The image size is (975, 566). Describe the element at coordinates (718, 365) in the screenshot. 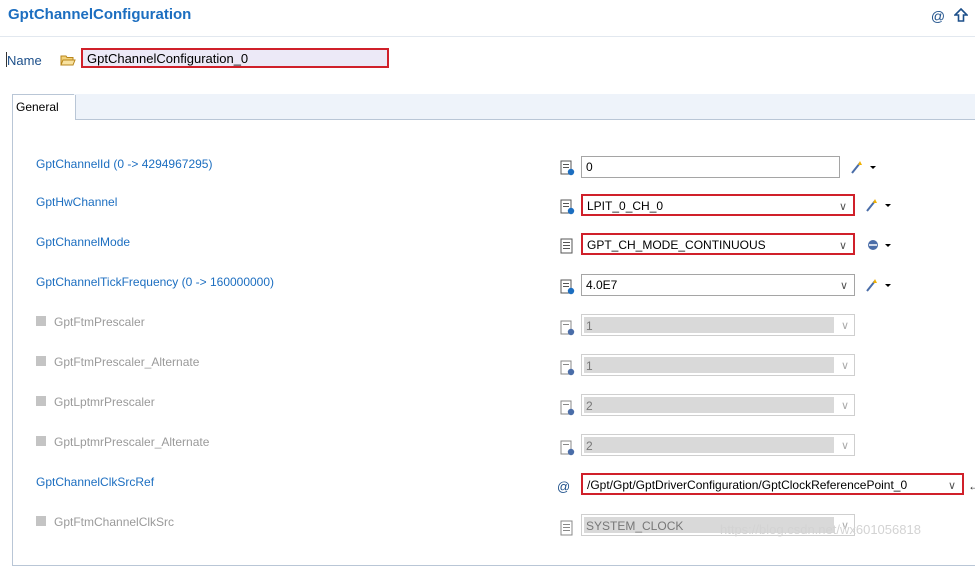

I see `ftm-prescaler-alt-select: 1 ∨` at that location.